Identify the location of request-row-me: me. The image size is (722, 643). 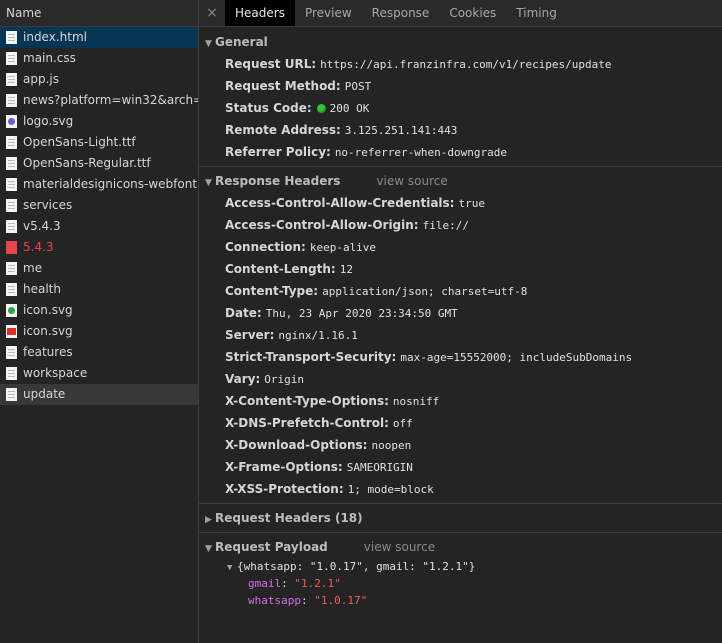
(99, 268).